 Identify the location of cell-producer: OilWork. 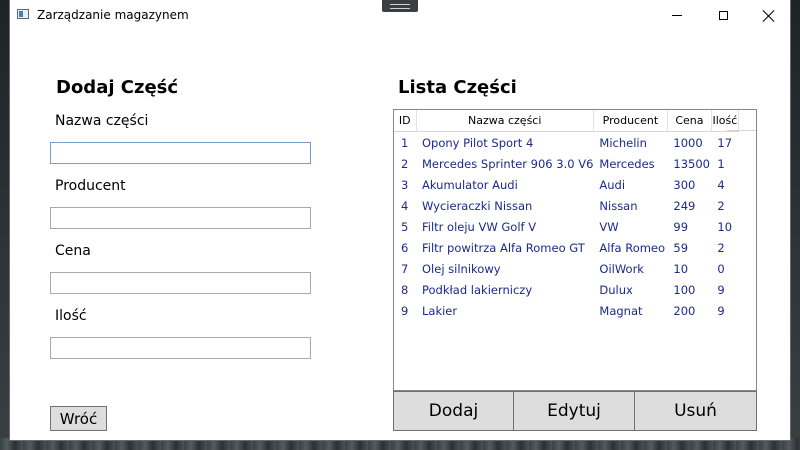
(621, 268).